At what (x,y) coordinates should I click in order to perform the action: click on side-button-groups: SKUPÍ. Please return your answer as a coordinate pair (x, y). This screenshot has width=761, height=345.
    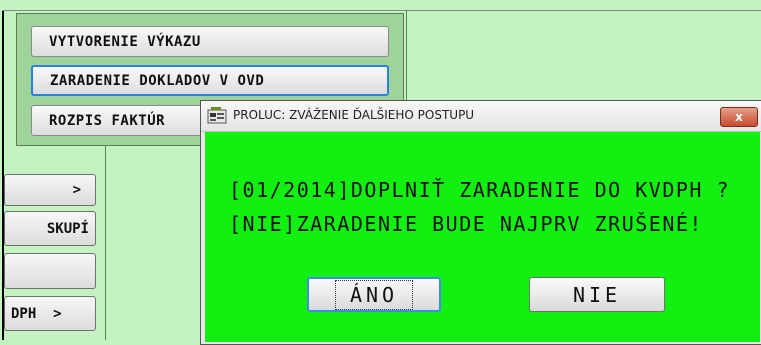
    Looking at the image, I should click on (50, 228).